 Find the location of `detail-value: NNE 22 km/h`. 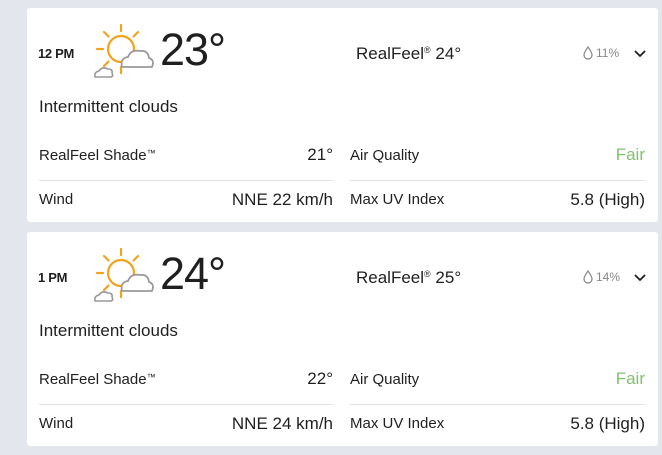

detail-value: NNE 22 km/h is located at coordinates (282, 199).